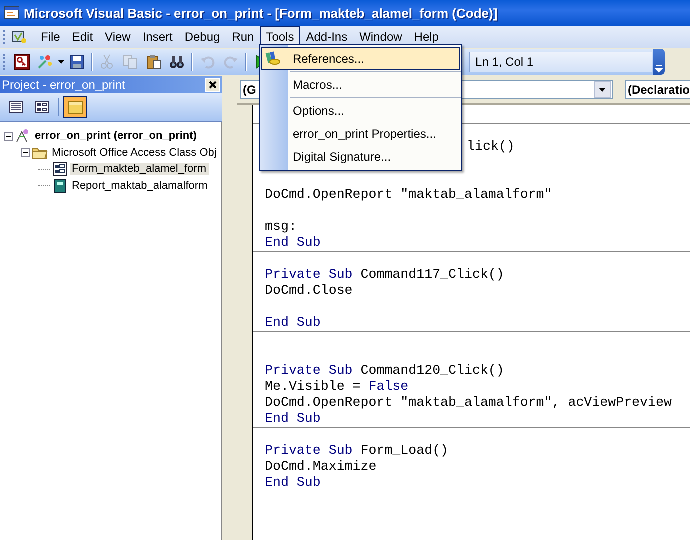 Image resolution: width=690 pixels, height=540 pixels. What do you see at coordinates (321, 466) in the screenshot?
I see `code-line: DoCmd.Maximize` at bounding box center [321, 466].